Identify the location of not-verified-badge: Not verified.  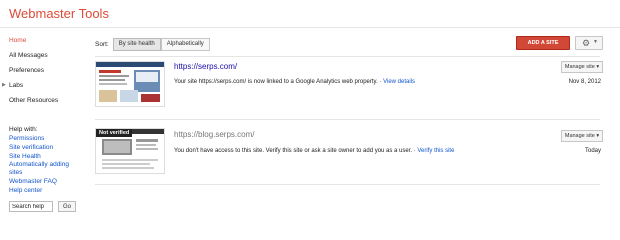
(114, 133).